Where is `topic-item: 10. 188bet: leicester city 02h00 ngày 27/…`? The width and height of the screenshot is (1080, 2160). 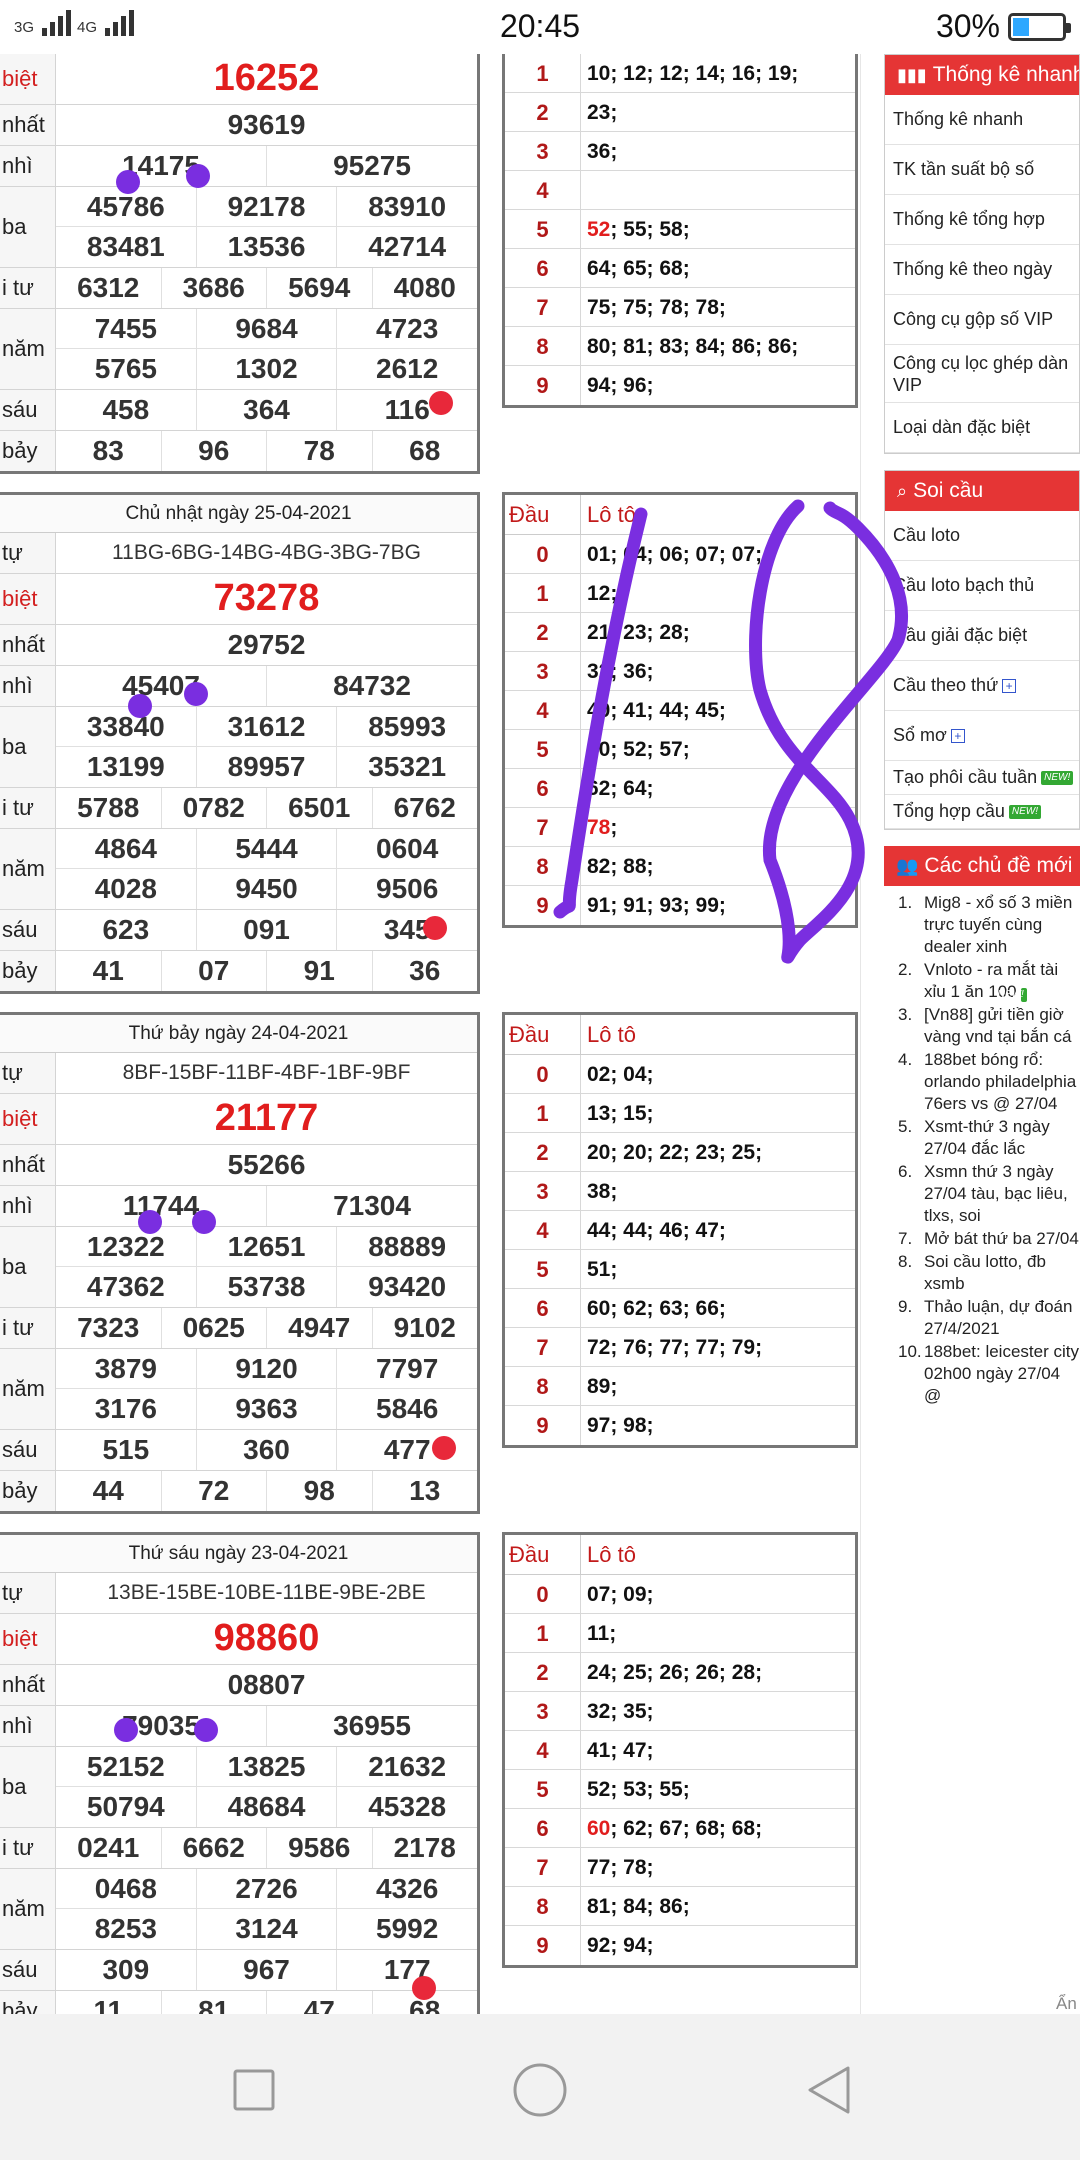
topic-item: 10. 188bet: leicester city 02h00 ngày 27/… is located at coordinates (982, 1374).